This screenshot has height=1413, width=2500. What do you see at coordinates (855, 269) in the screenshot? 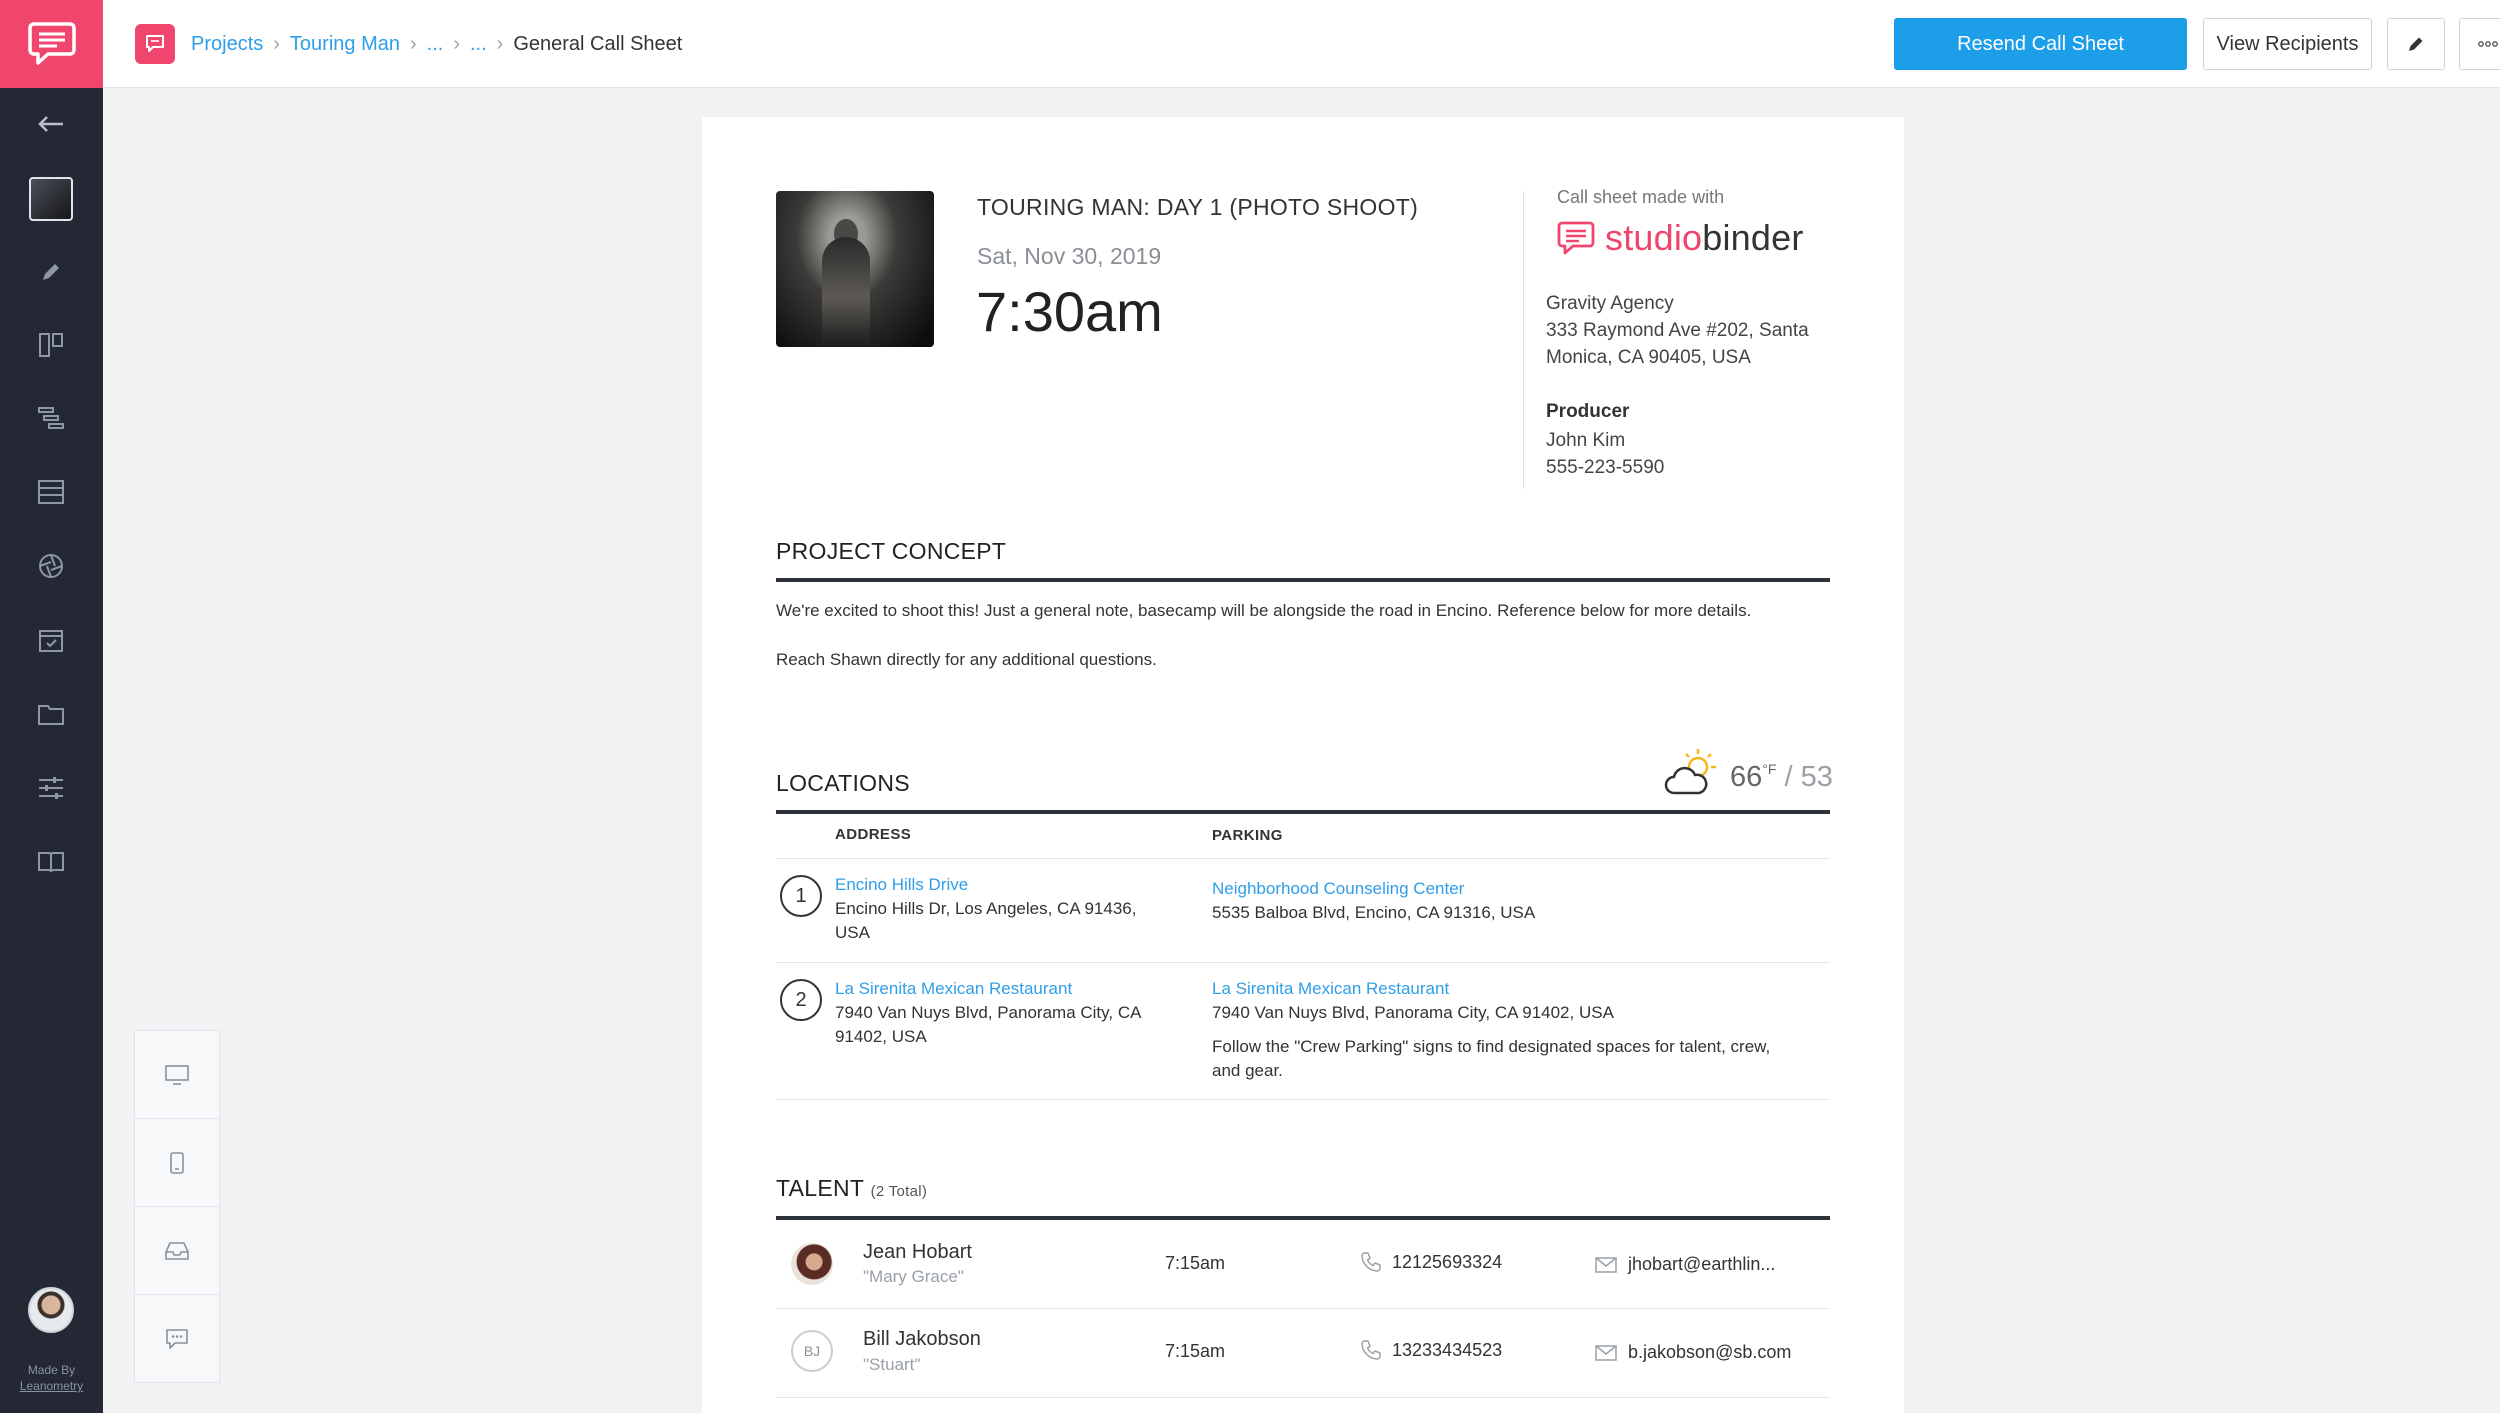
I see `project-cover-image` at bounding box center [855, 269].